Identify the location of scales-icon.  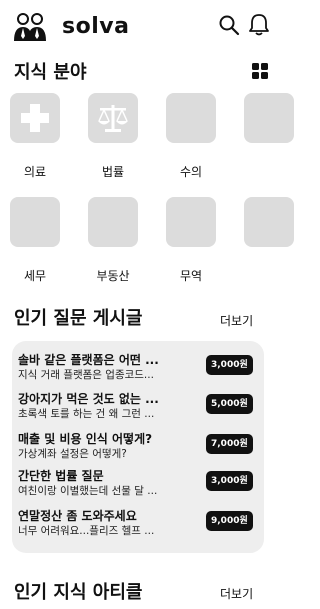
(113, 118).